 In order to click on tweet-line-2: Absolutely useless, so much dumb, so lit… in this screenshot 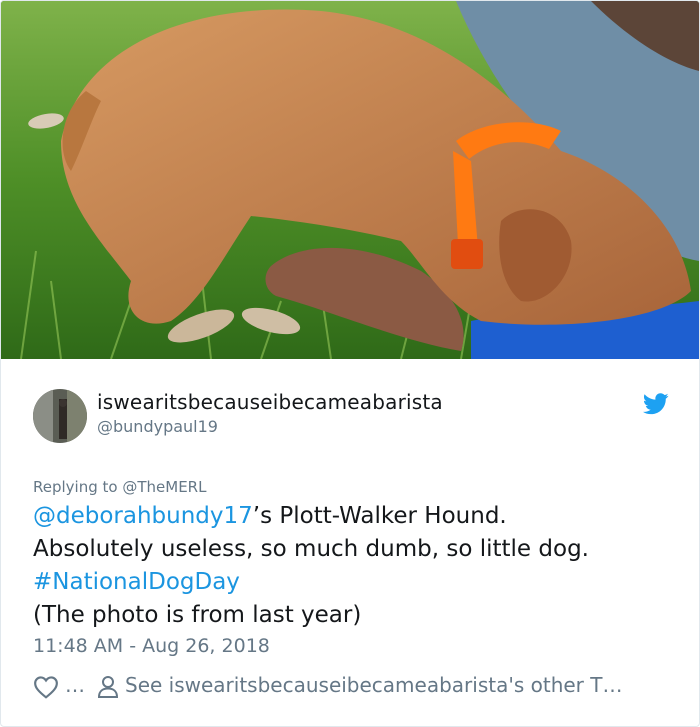, I will do `click(311, 549)`.